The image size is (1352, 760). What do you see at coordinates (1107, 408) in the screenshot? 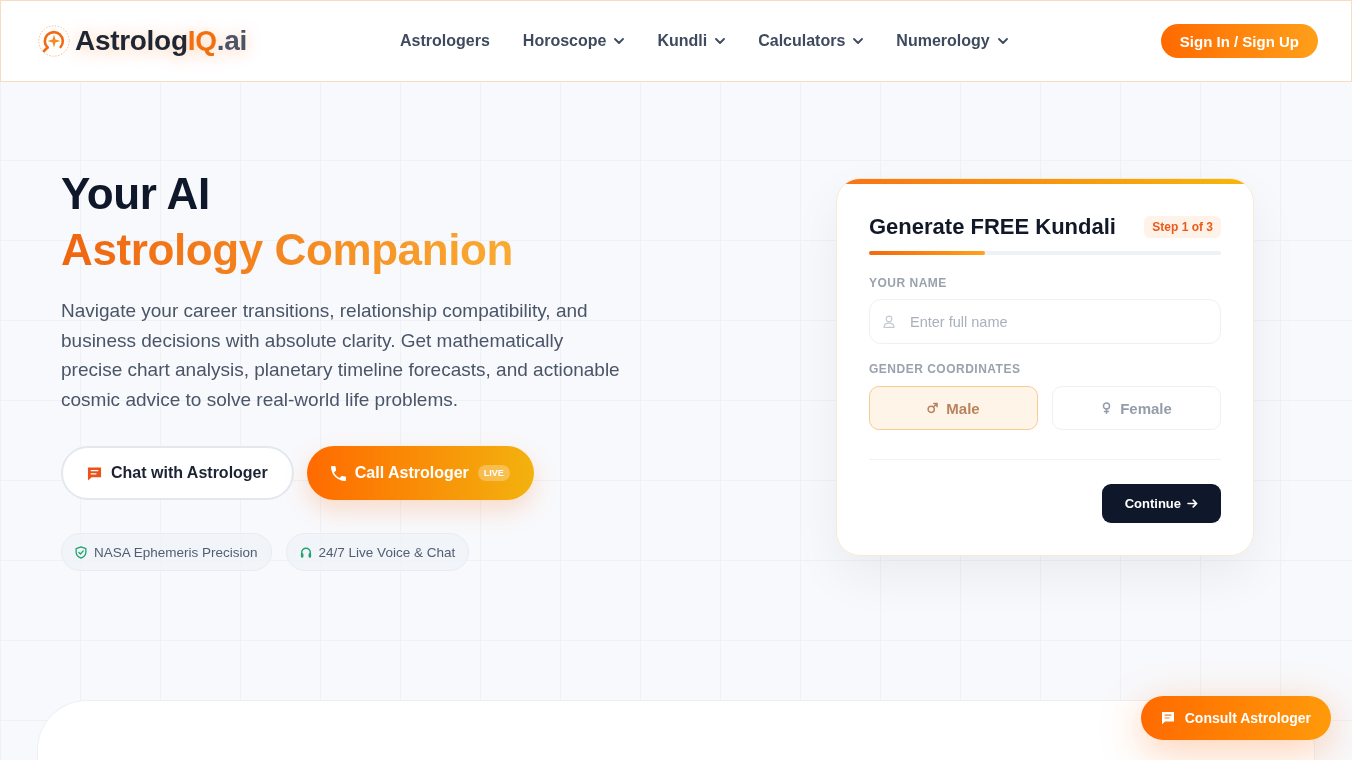
I see `female-symbol-icon` at bounding box center [1107, 408].